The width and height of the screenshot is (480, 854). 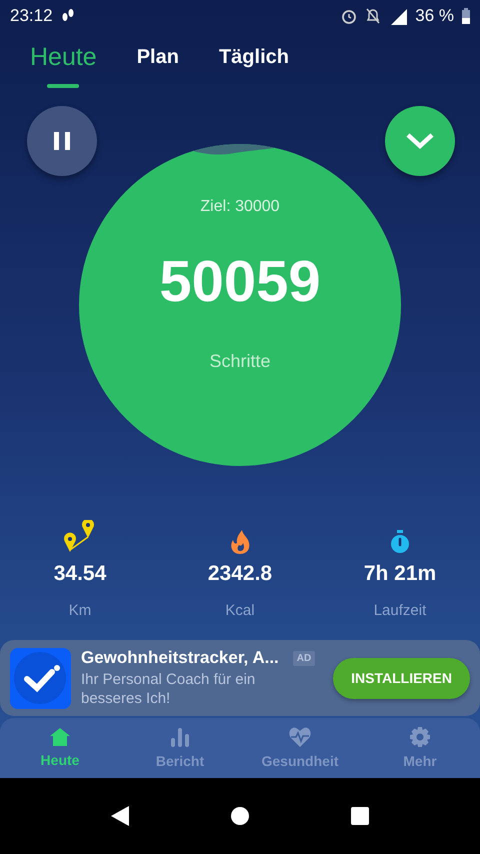 I want to click on ad-banner: Gewohnheitstracker, A... AD Ihr Personal Coach für ein besseres Ich! INSTALLIEREN, so click(x=240, y=678).